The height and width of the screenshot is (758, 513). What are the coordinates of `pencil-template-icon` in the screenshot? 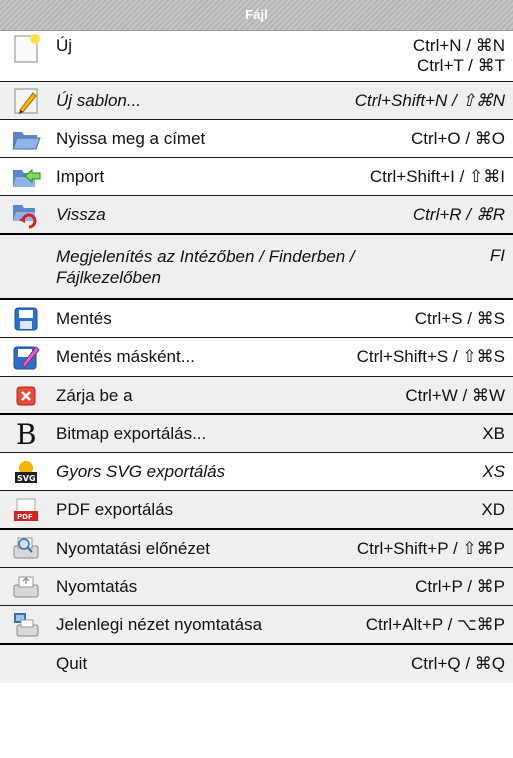 It's located at (26, 101).